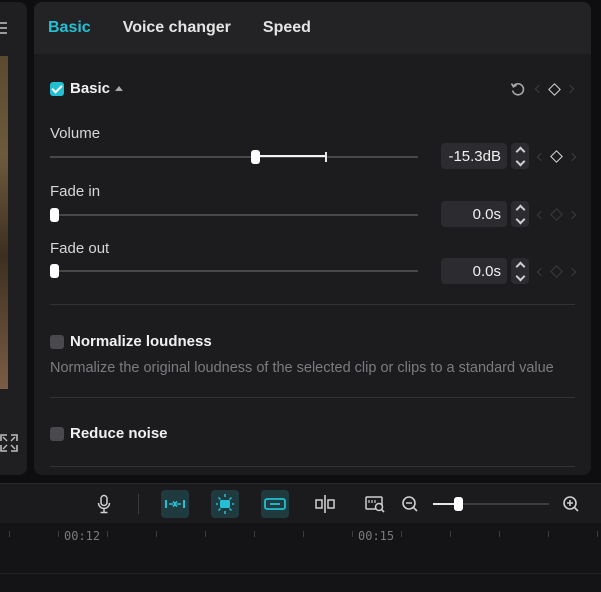 The height and width of the screenshot is (592, 601). Describe the element at coordinates (300, 557) in the screenshot. I see `timeline-ruler: 00:12 00:15` at that location.